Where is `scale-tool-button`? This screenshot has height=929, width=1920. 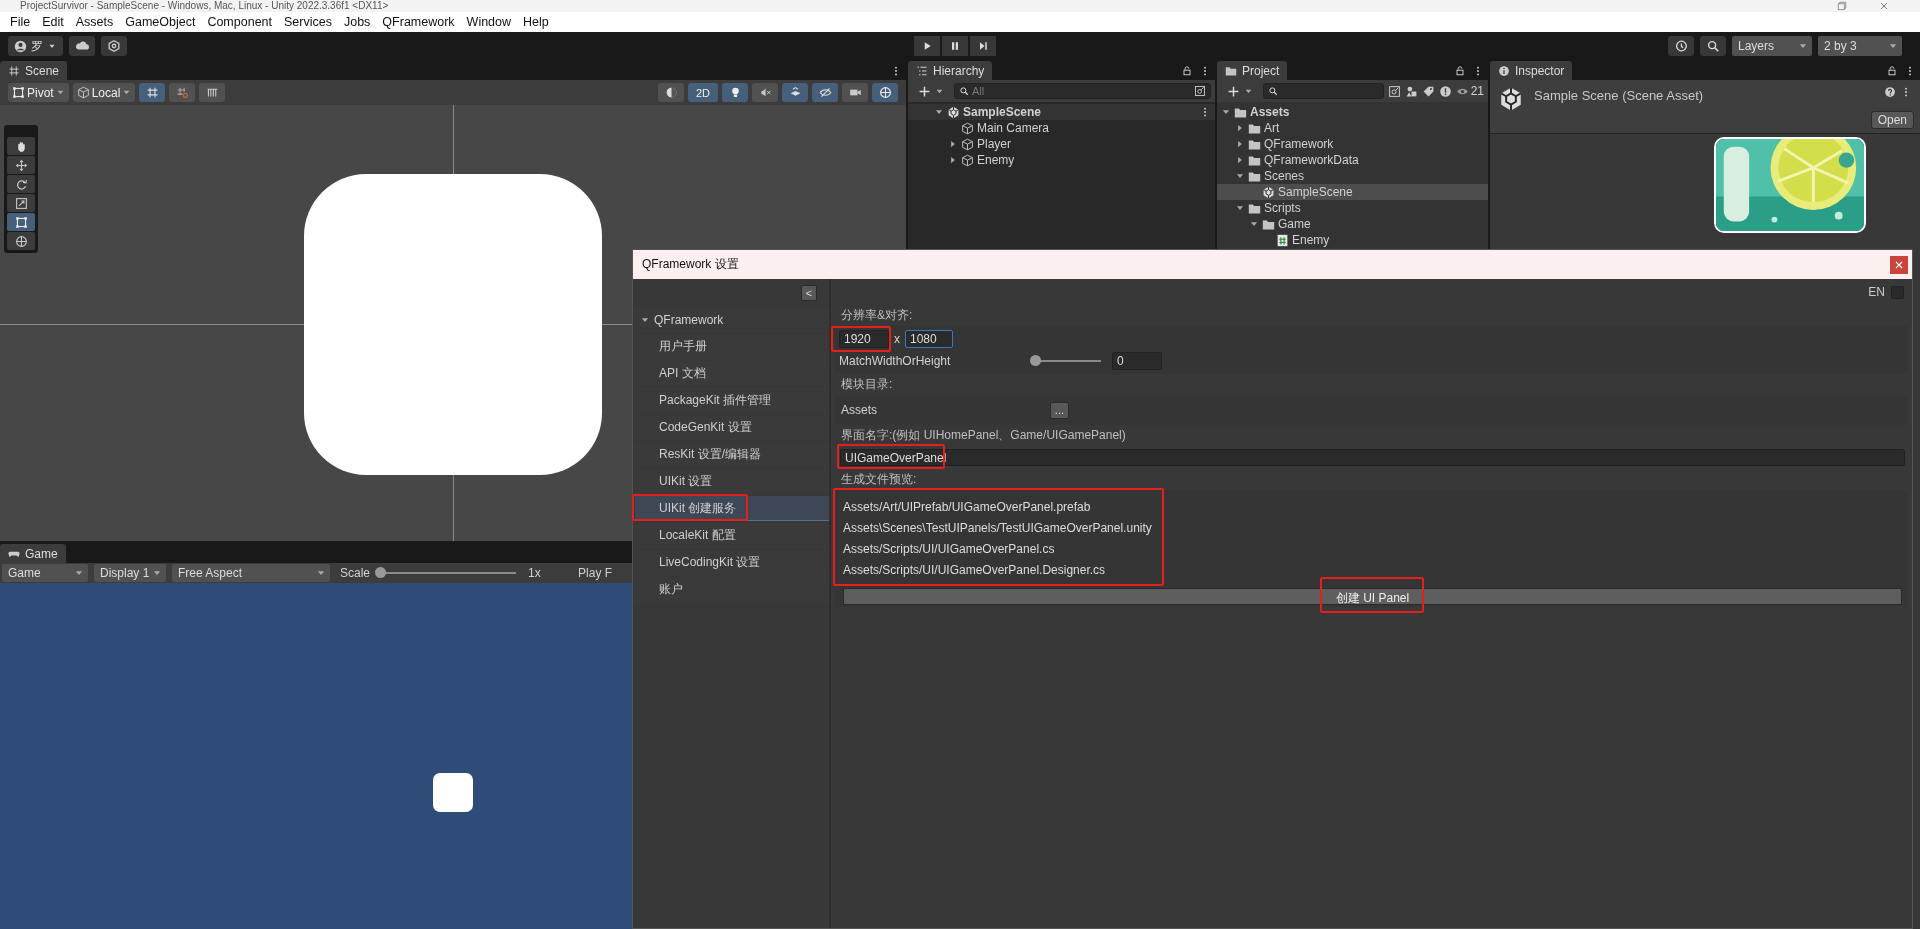
scale-tool-button is located at coordinates (21, 203).